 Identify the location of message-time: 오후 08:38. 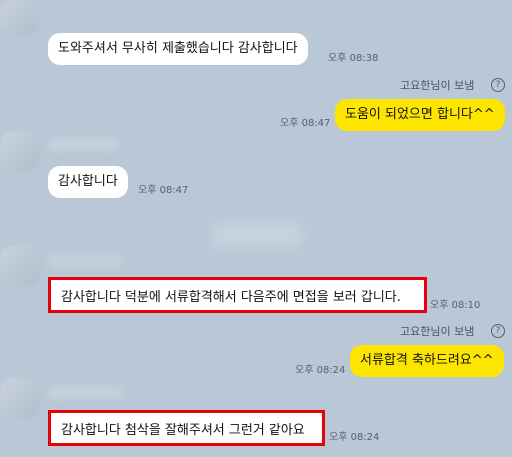
(353, 58).